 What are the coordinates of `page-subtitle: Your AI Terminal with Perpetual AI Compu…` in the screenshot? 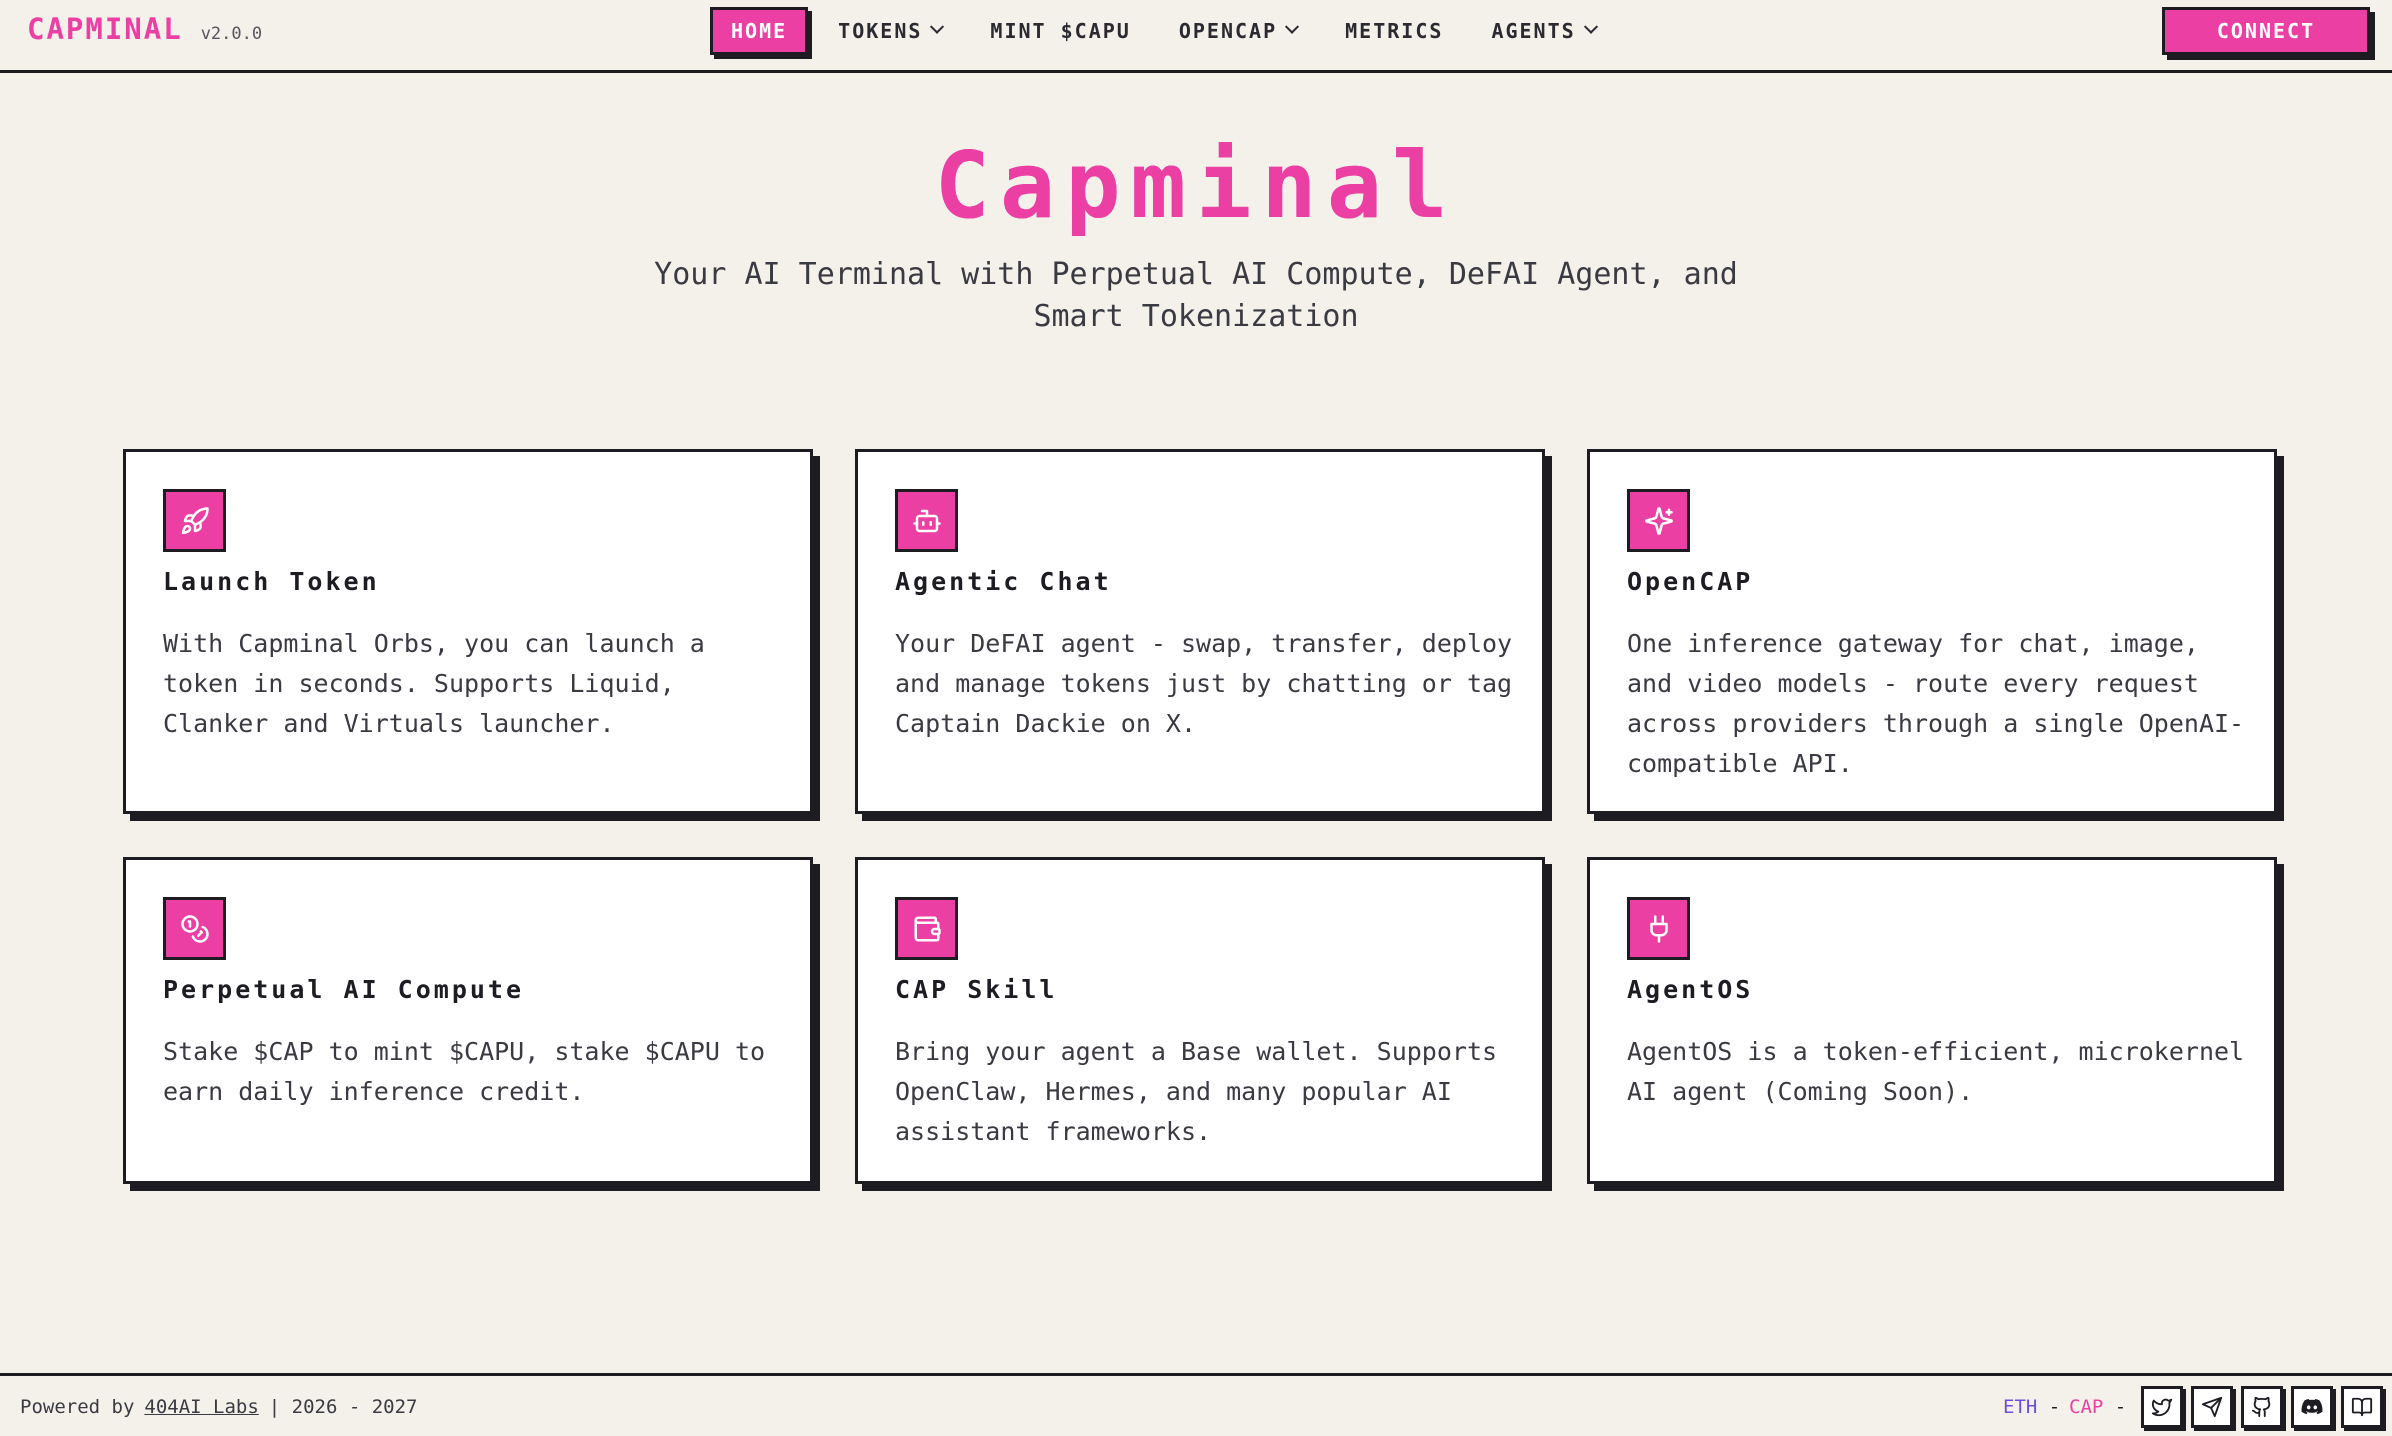 It's located at (1196, 295).